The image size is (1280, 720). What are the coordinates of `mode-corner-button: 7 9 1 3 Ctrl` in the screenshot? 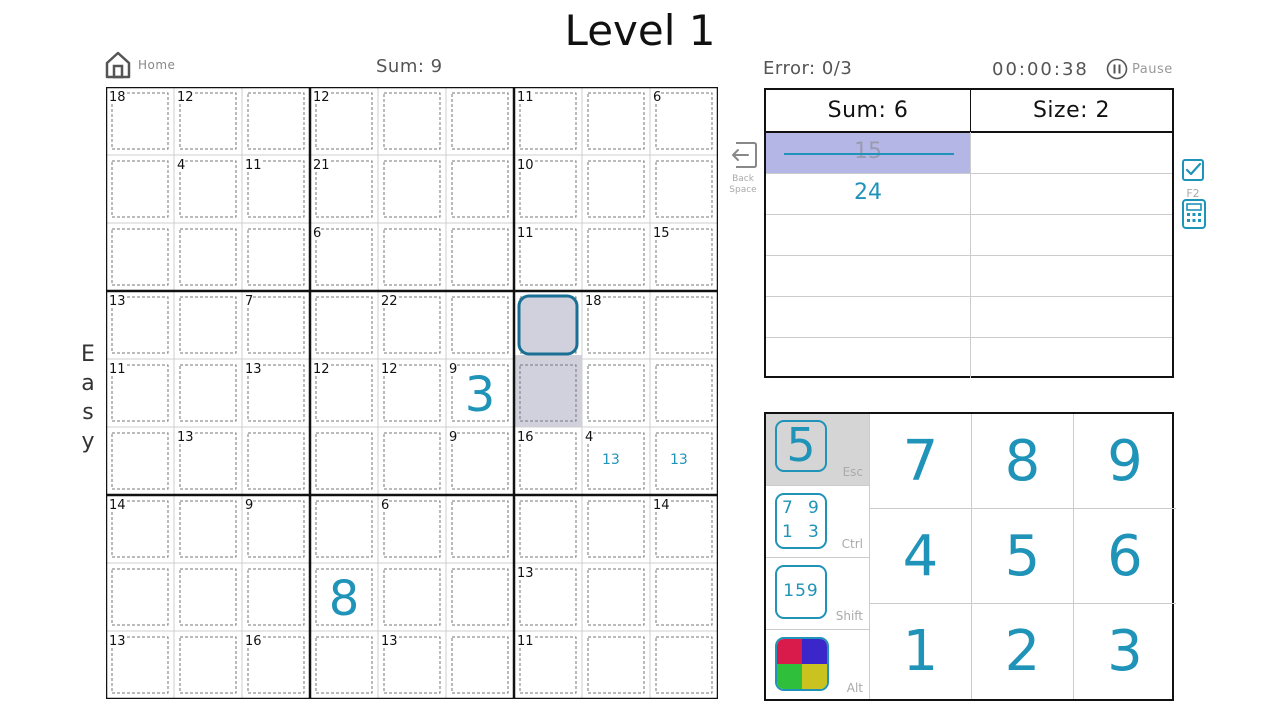 It's located at (817, 521).